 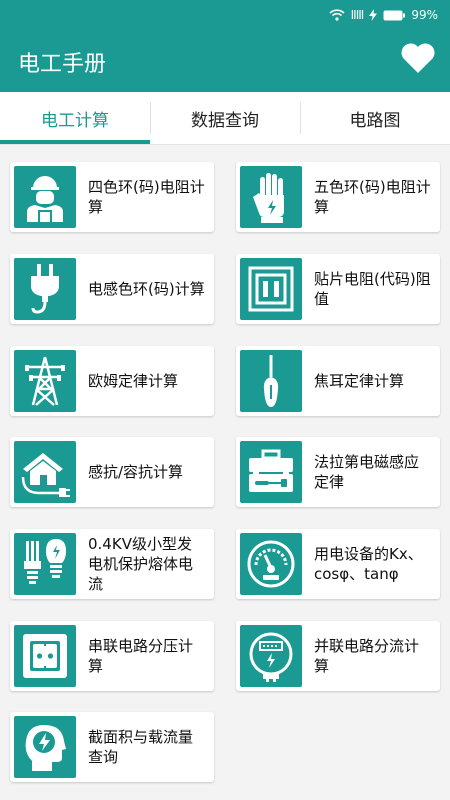 What do you see at coordinates (271, 656) in the screenshot?
I see `meter-icon` at bounding box center [271, 656].